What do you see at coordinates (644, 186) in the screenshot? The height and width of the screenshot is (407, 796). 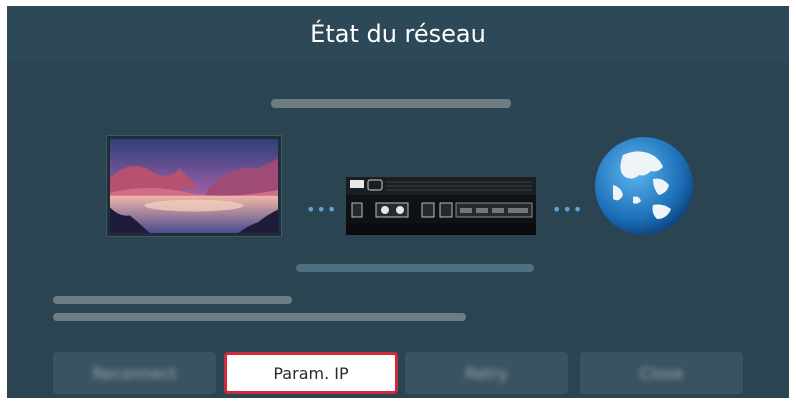 I see `globe-icon` at bounding box center [644, 186].